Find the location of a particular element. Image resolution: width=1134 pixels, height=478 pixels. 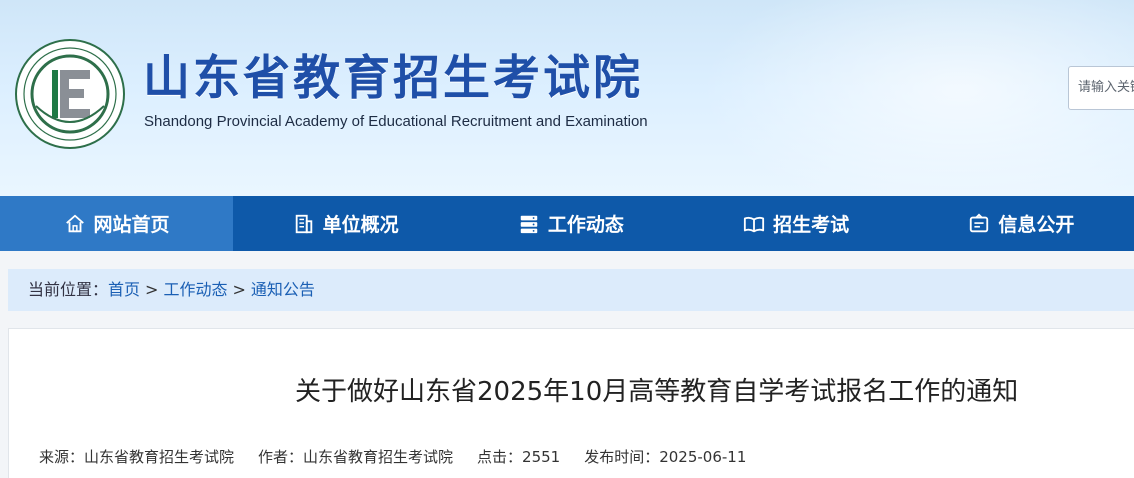

nav-item-label: 单位概况 is located at coordinates (360, 225).